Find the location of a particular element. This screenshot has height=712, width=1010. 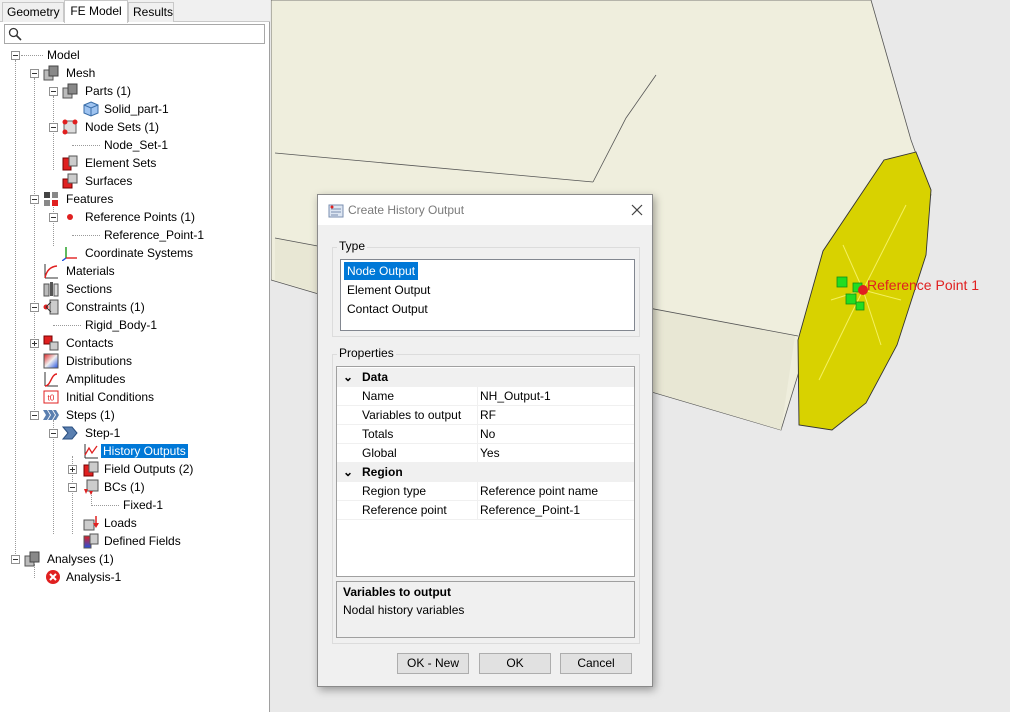

coordinate-systems-icon is located at coordinates (69, 254).